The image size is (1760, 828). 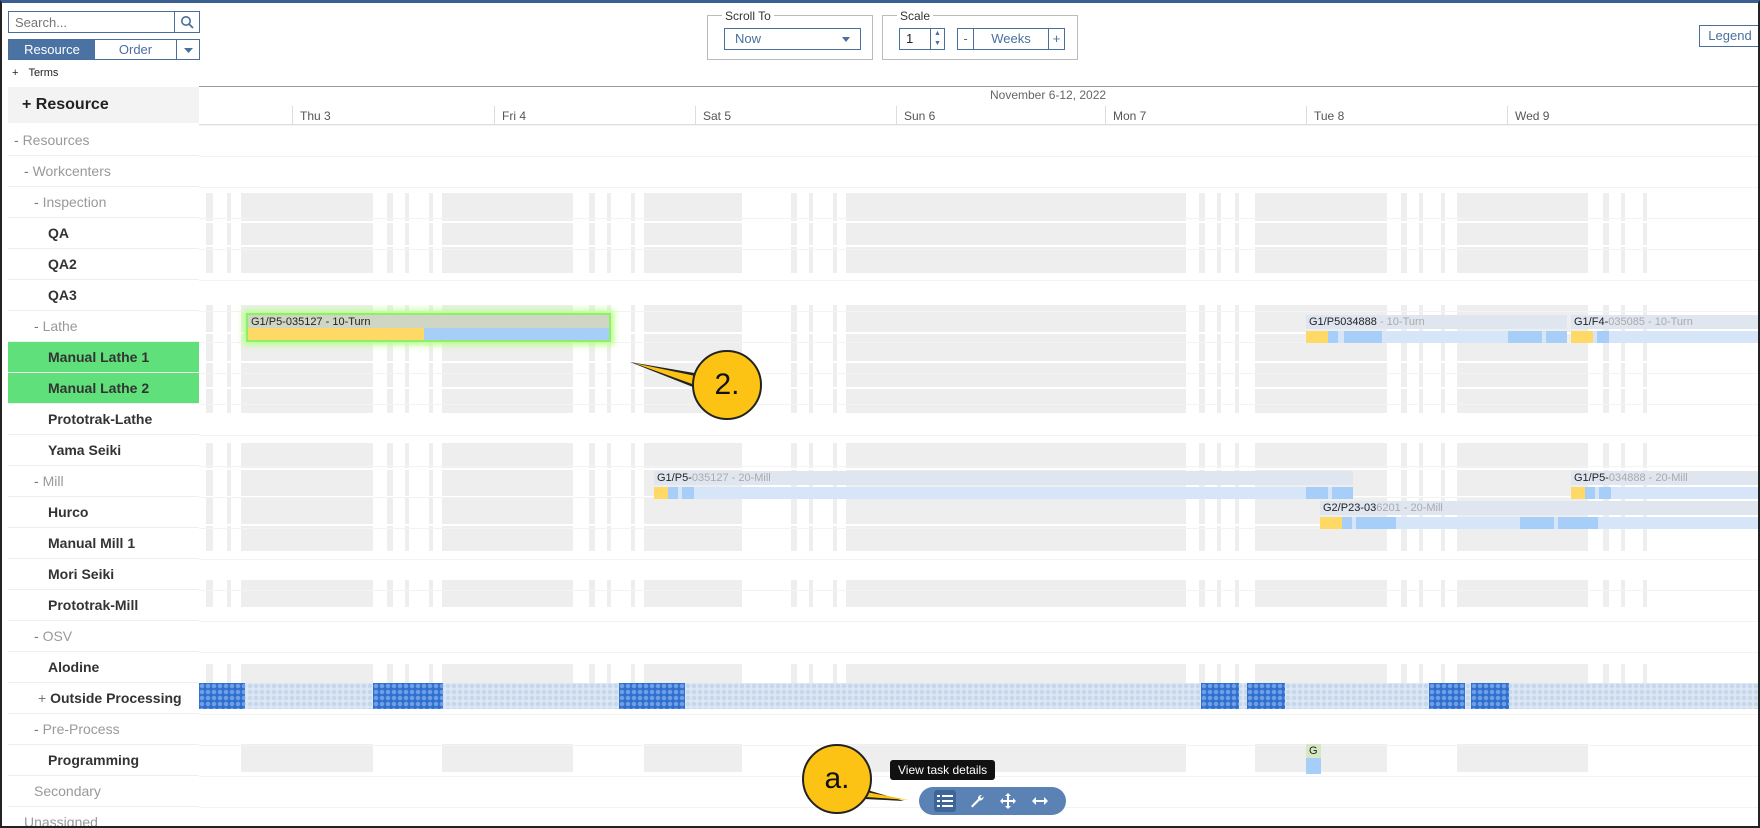 What do you see at coordinates (769, 581) in the screenshot?
I see `callout-lines` at bounding box center [769, 581].